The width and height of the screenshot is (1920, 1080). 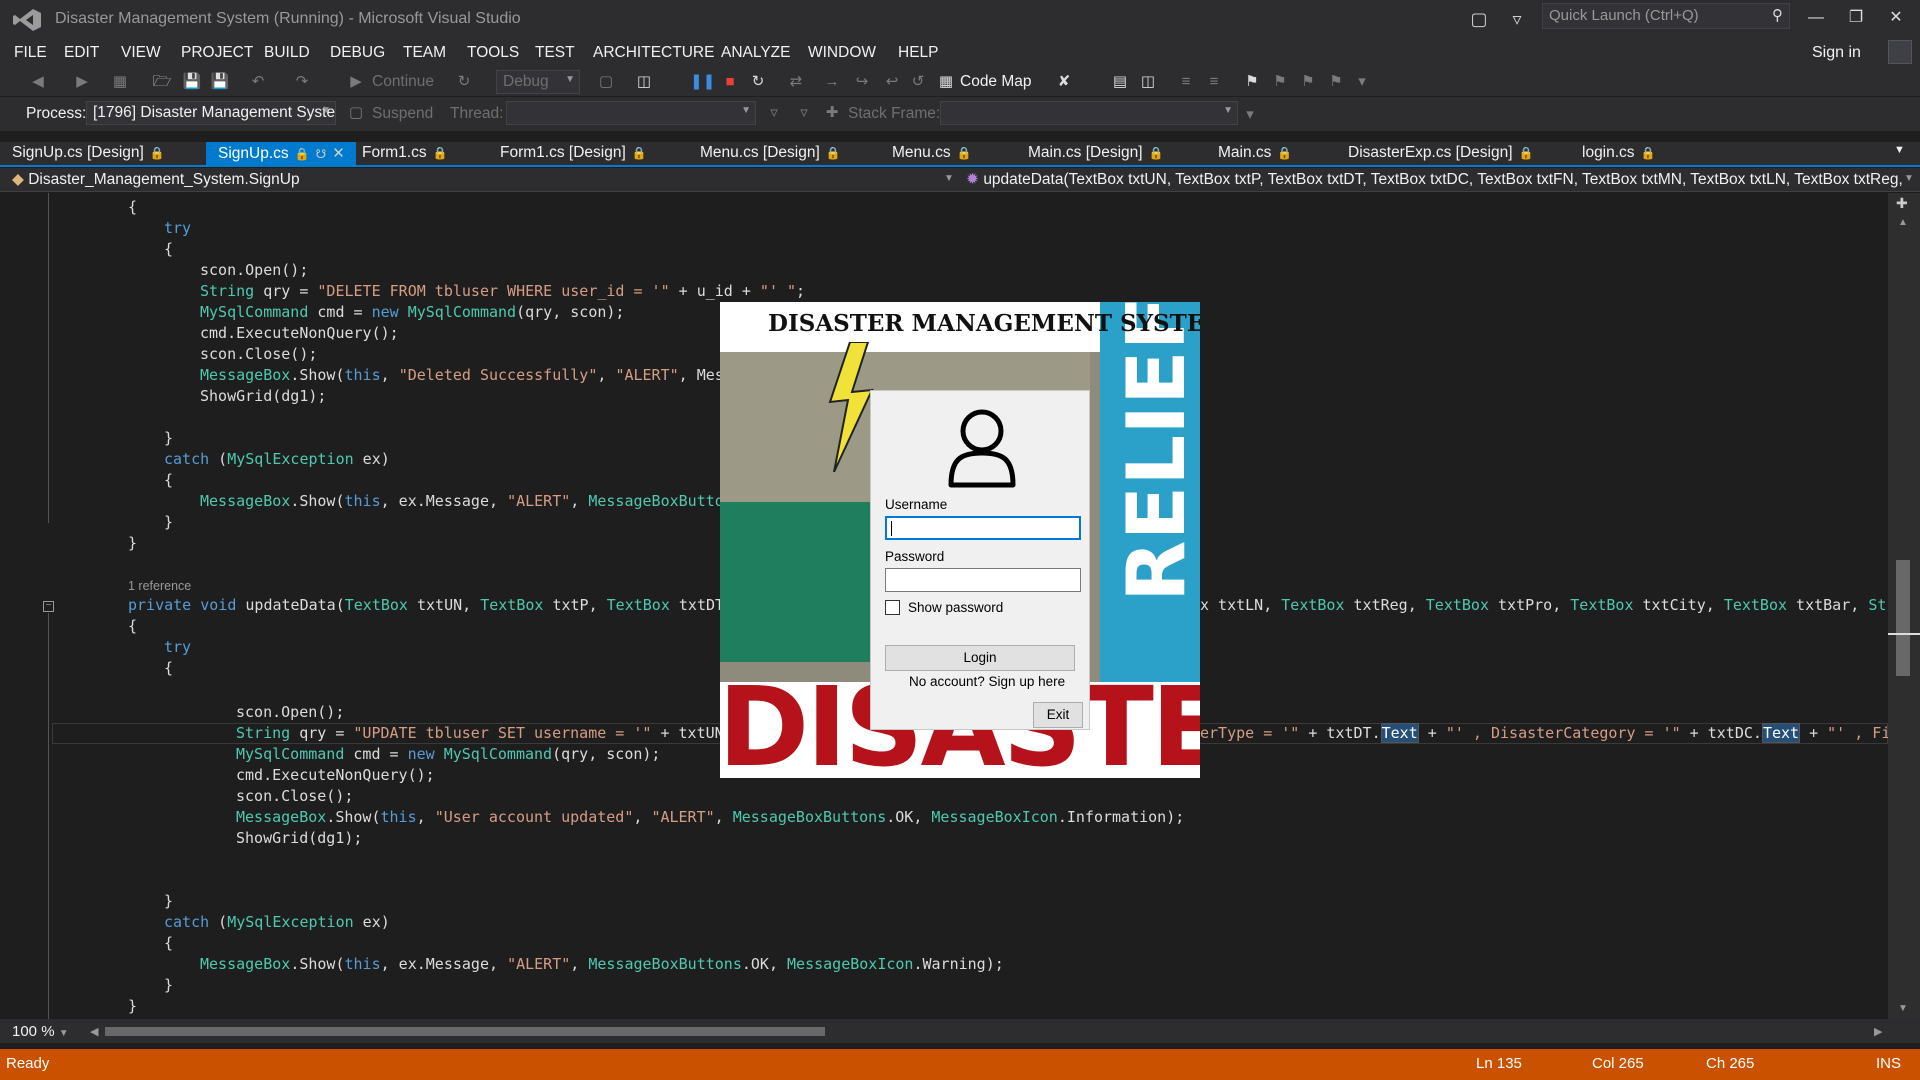 I want to click on suspend-icon: ▢, so click(x=356, y=113).